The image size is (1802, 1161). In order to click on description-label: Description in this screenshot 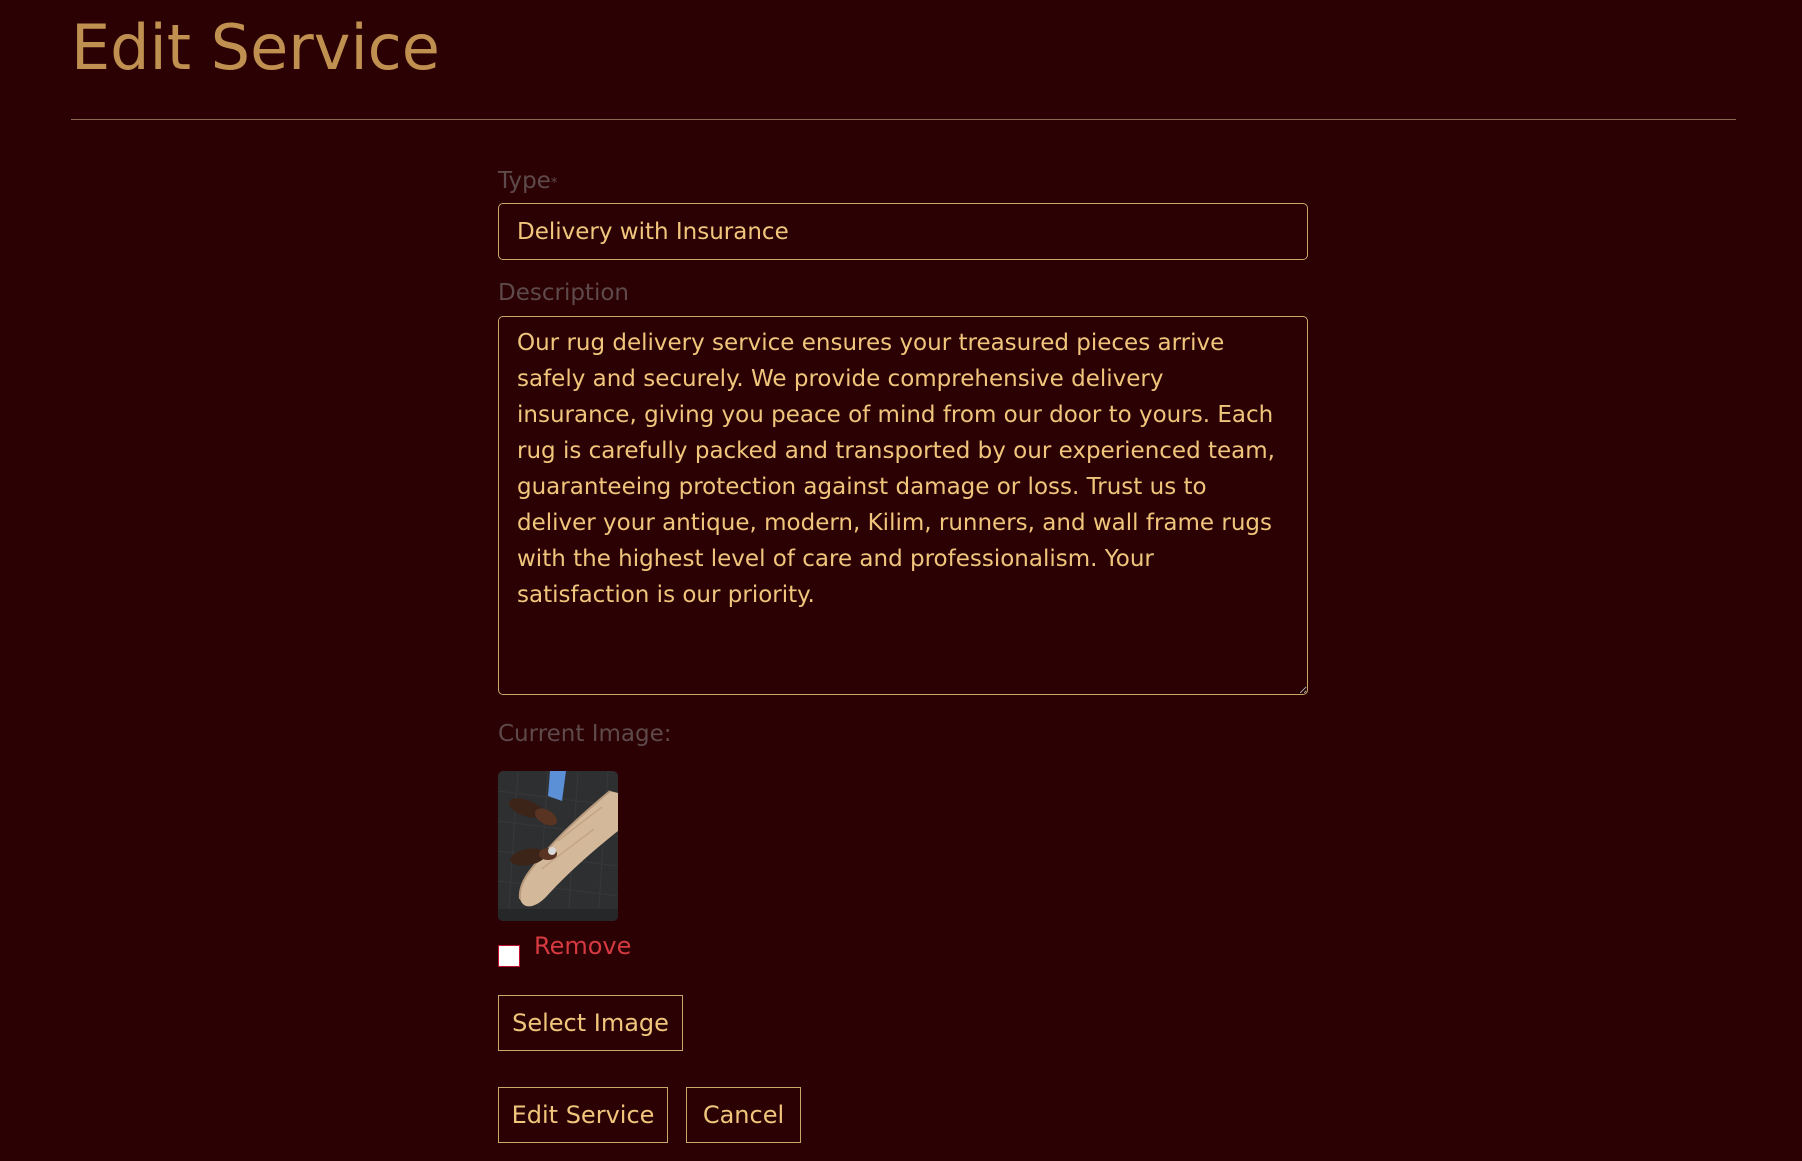, I will do `click(563, 293)`.